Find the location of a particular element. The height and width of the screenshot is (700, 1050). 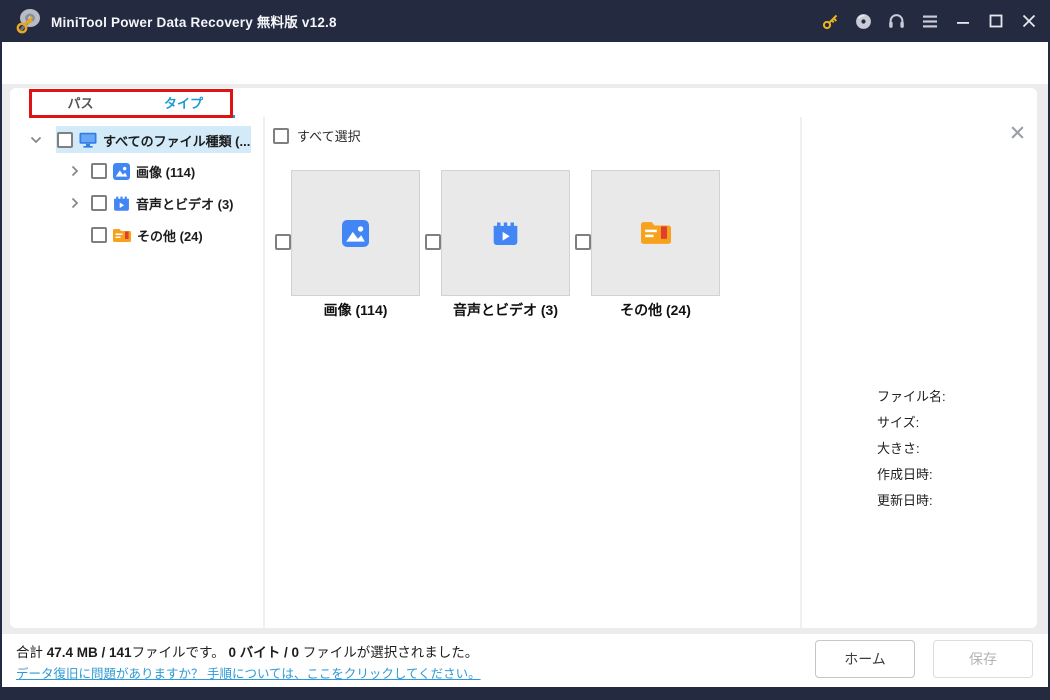

summary-selected: 0 バイト / 0 is located at coordinates (263, 652).